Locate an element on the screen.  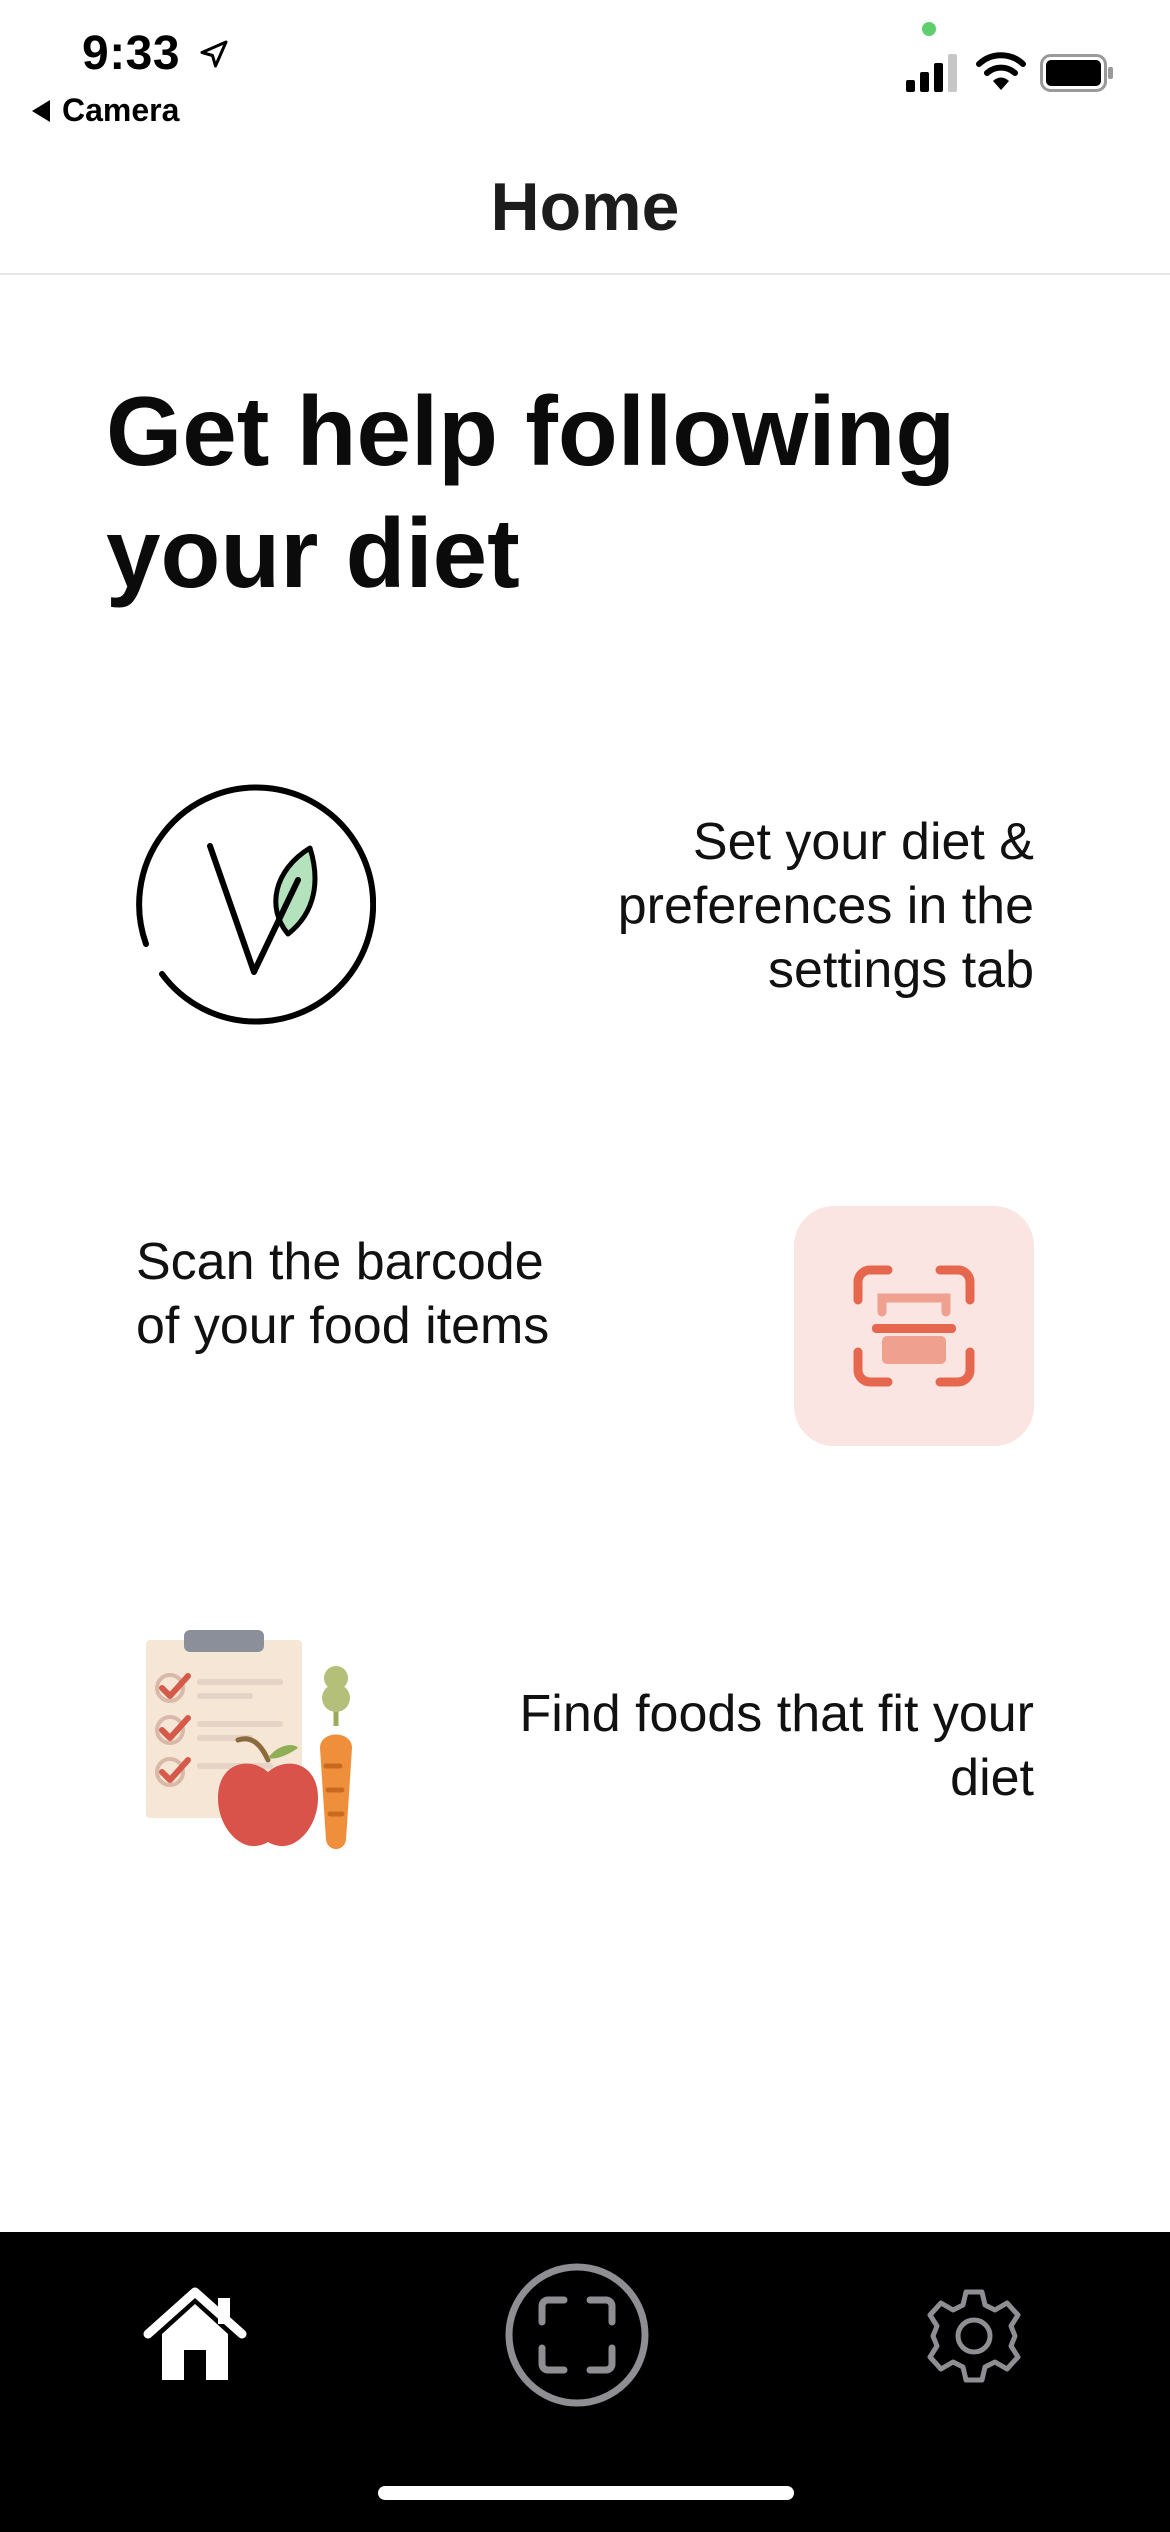
page-title: Home is located at coordinates (585, 207).